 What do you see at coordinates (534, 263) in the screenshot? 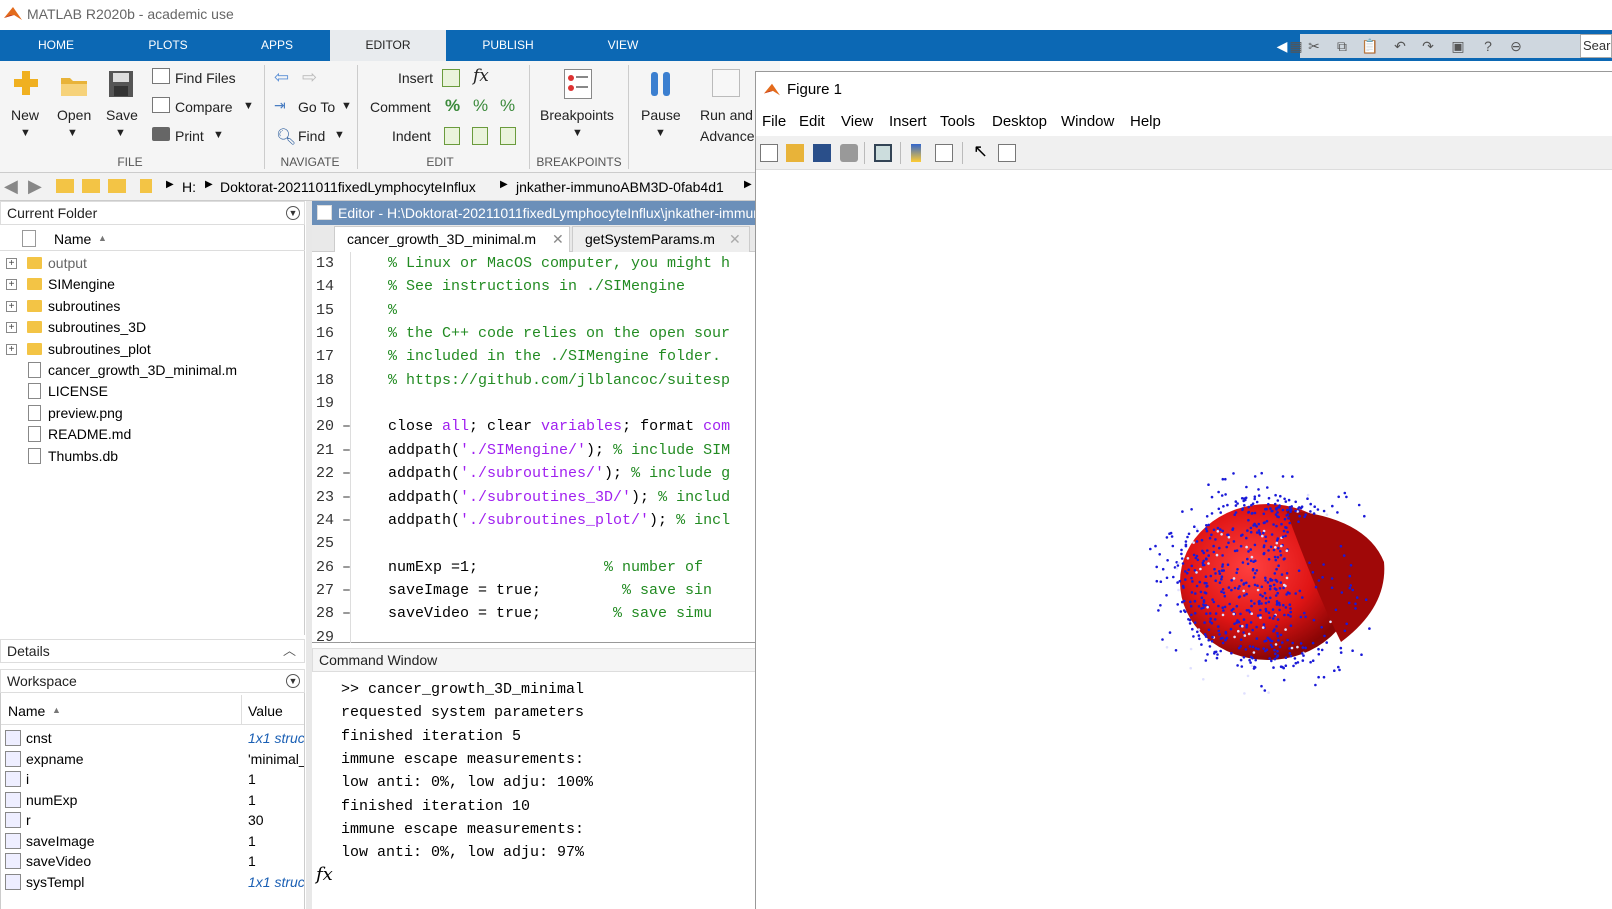
I see `code-line: 13 % Linux or MacOS computer, you might h` at bounding box center [534, 263].